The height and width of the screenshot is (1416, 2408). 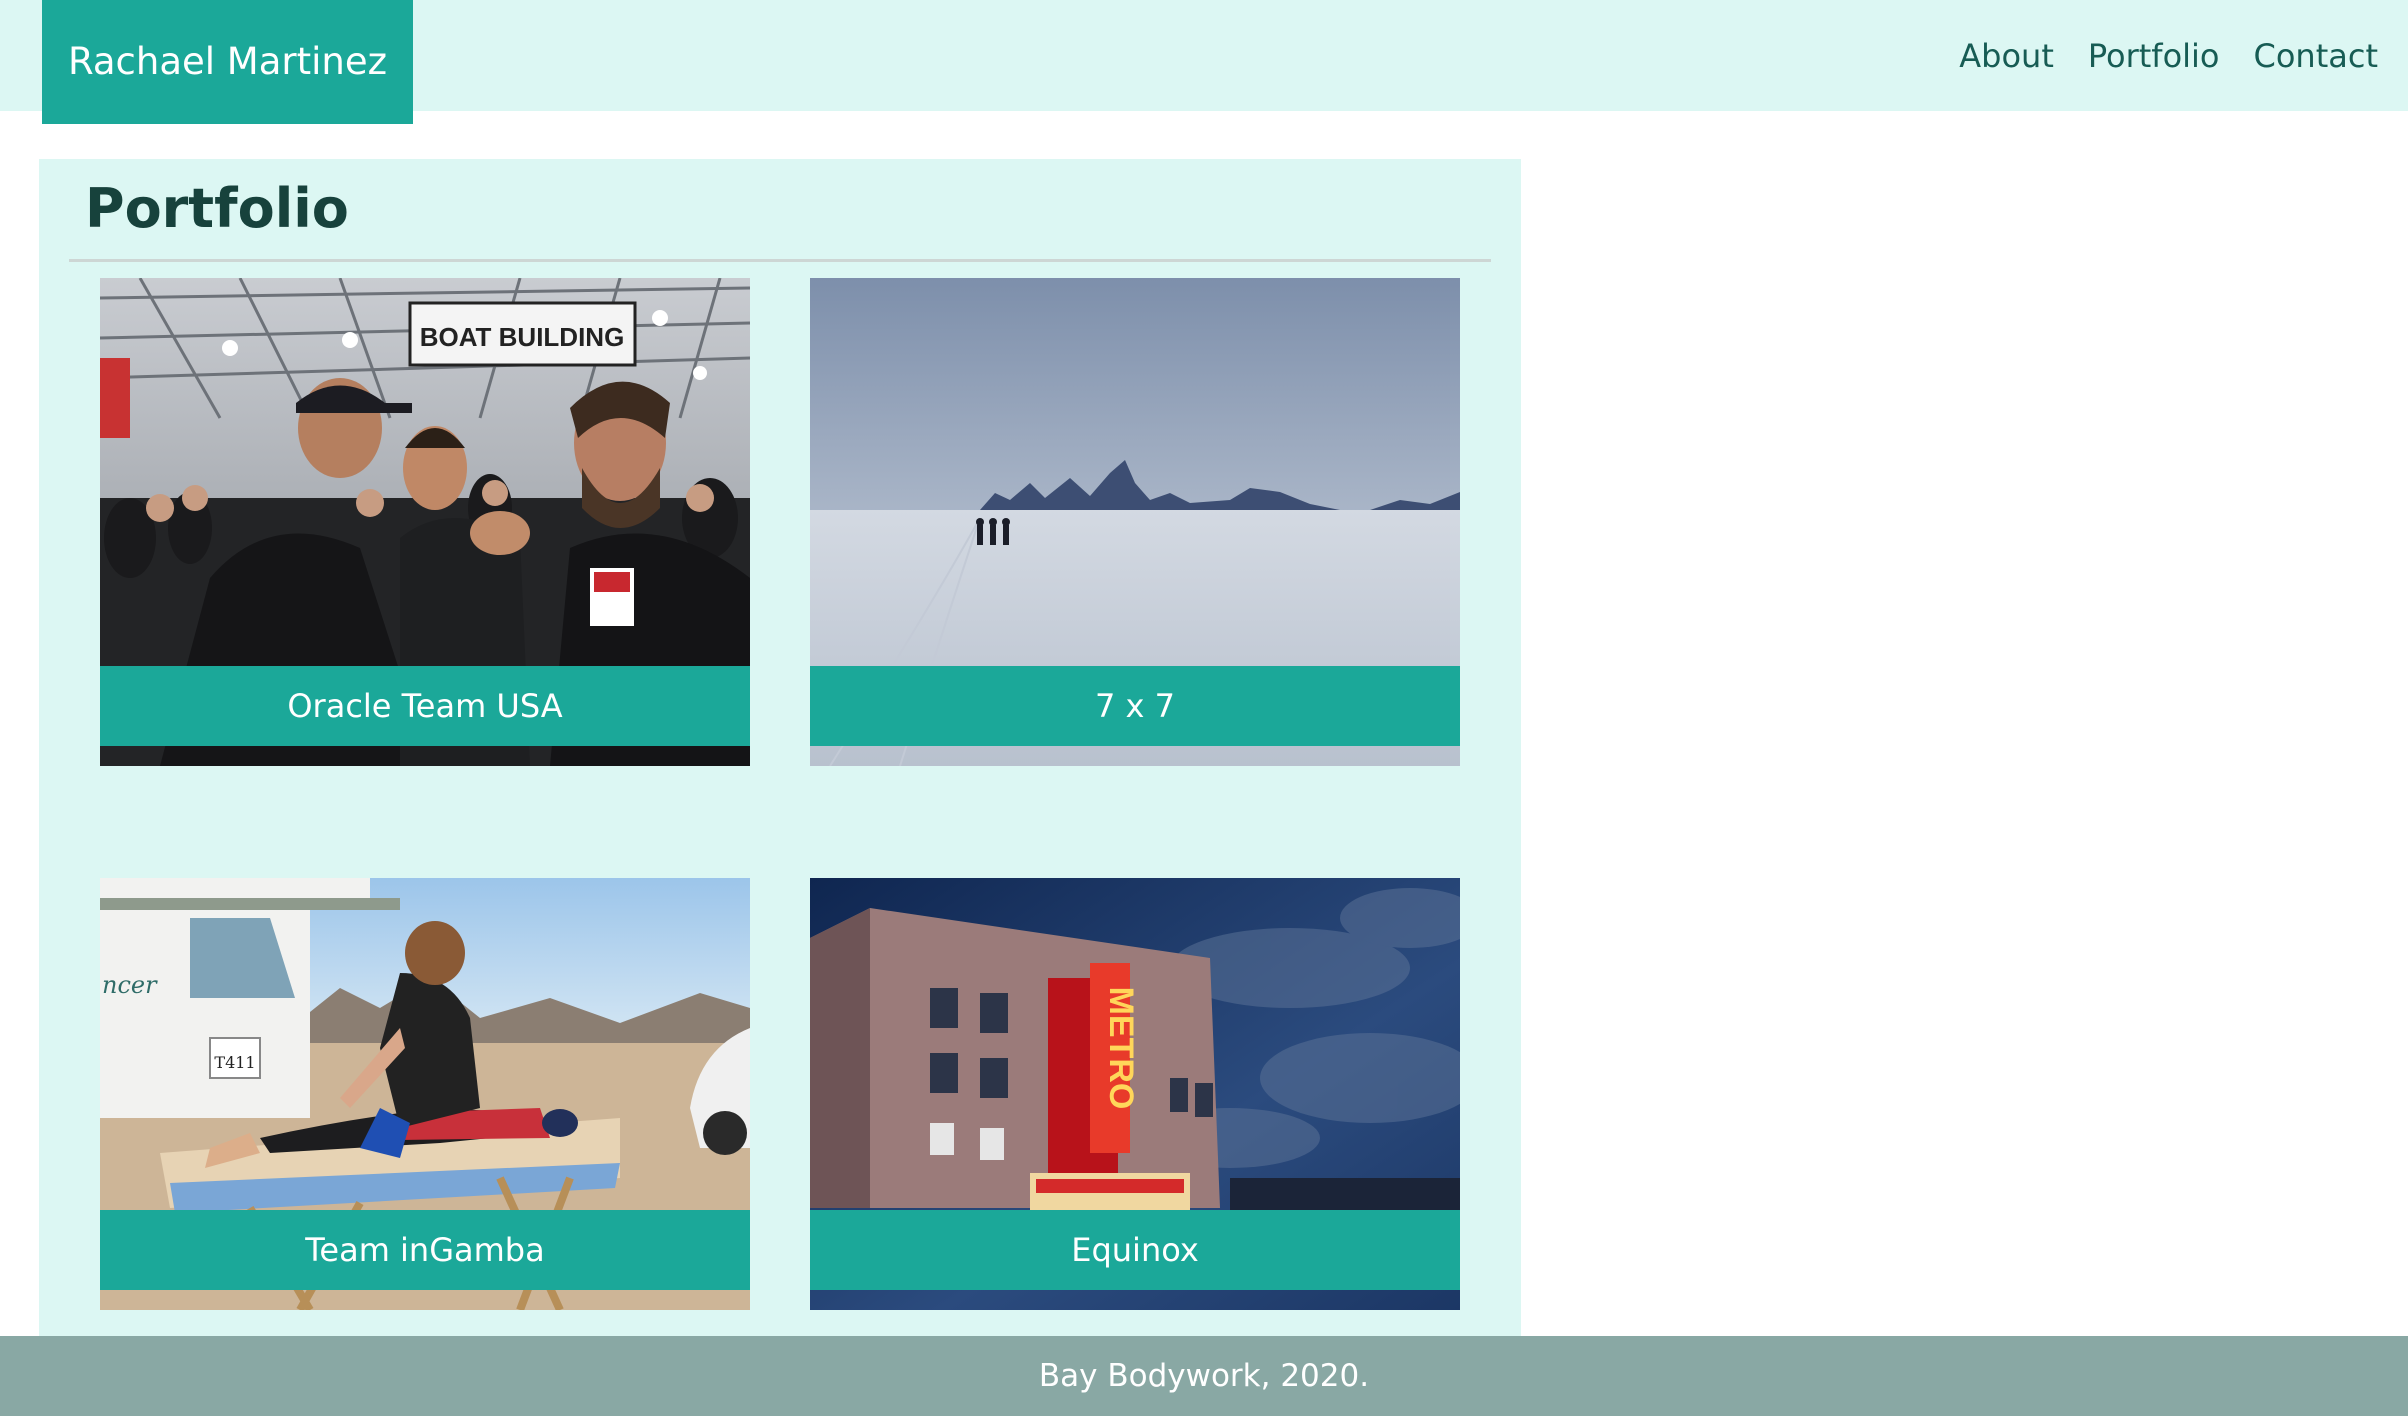 I want to click on site-header: Rachael Martinez About Portfolio Contact, so click(x=1204, y=62).